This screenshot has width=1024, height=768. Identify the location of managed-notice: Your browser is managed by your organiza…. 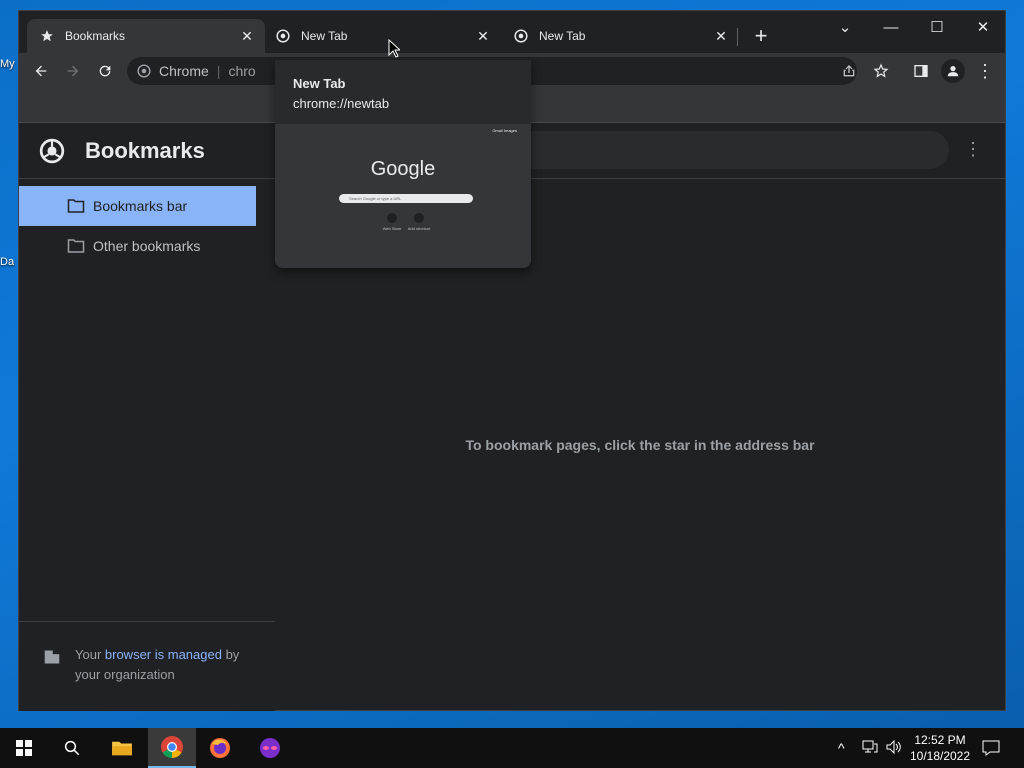
(170, 665).